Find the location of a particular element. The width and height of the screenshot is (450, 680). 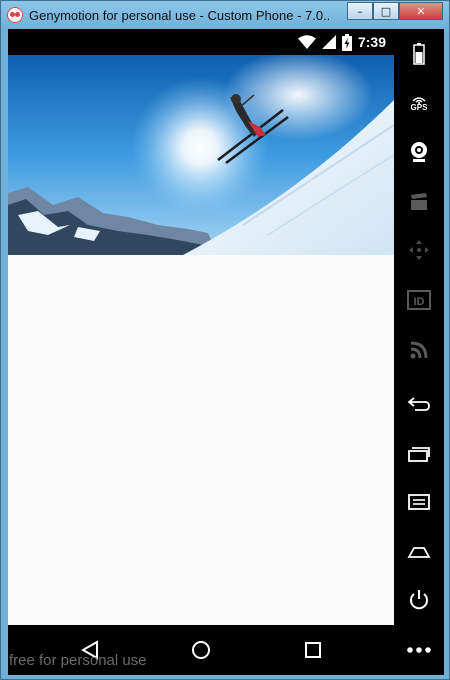

status-icons: 7:39 is located at coordinates (341, 42).